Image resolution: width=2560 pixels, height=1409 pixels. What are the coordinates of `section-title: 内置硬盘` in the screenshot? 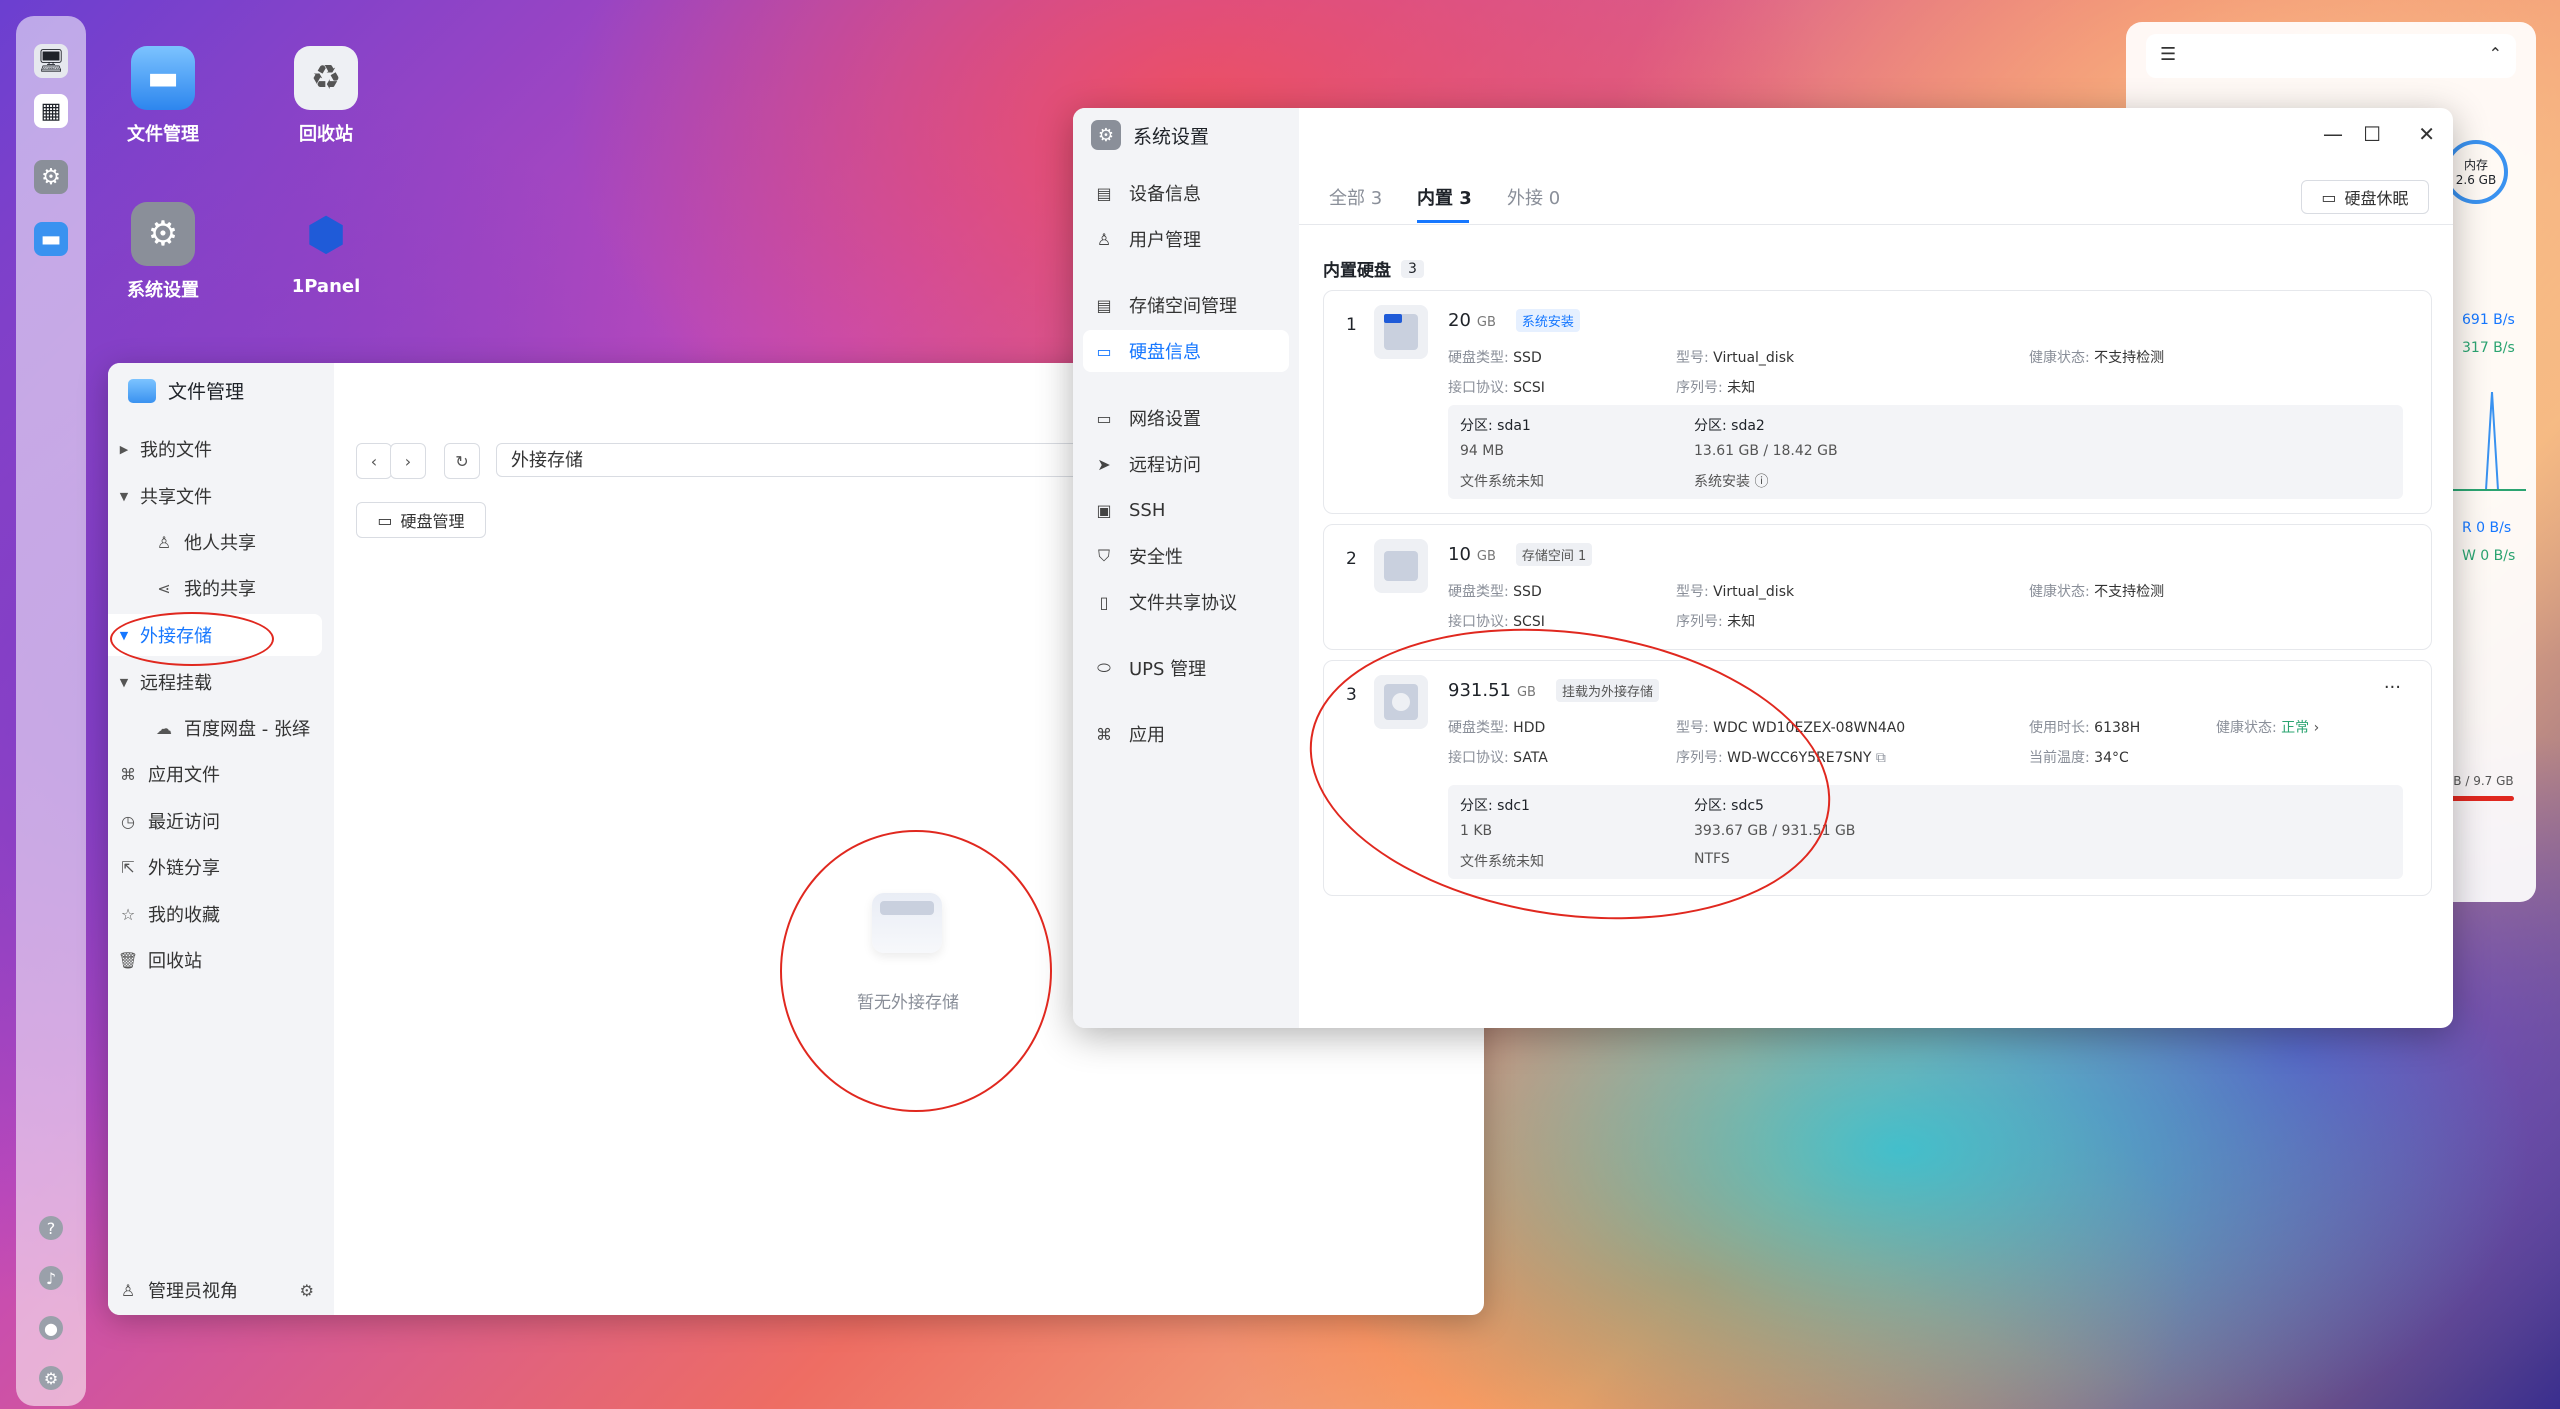 It's located at (1357, 271).